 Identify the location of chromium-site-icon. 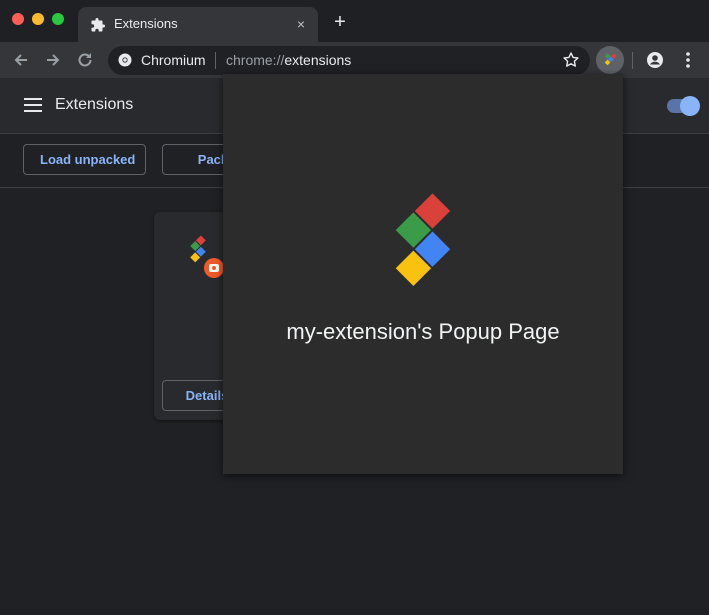
(125, 60).